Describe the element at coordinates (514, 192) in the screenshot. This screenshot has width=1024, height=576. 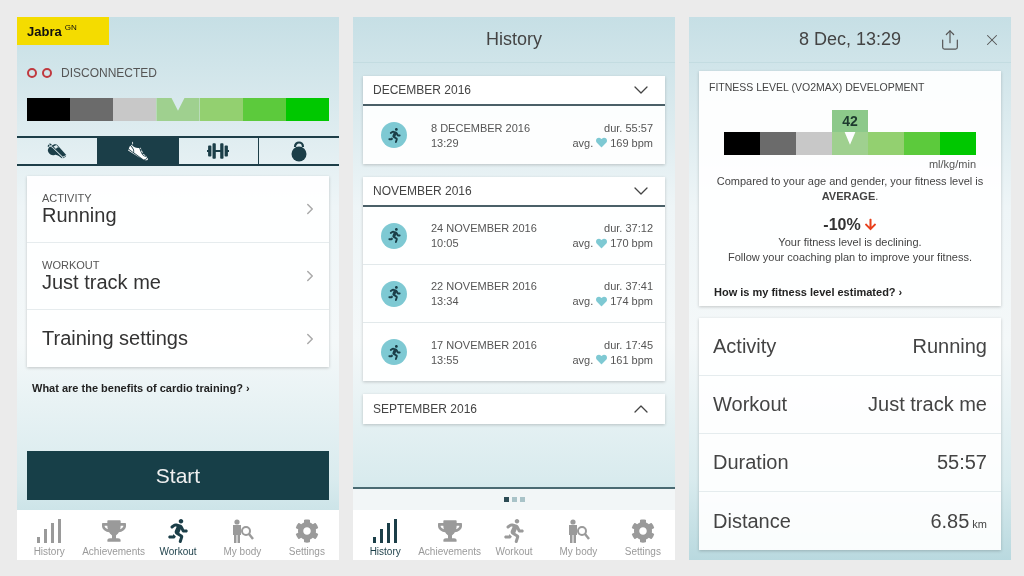
I see `month-header: NOVEMBER 2016` at that location.